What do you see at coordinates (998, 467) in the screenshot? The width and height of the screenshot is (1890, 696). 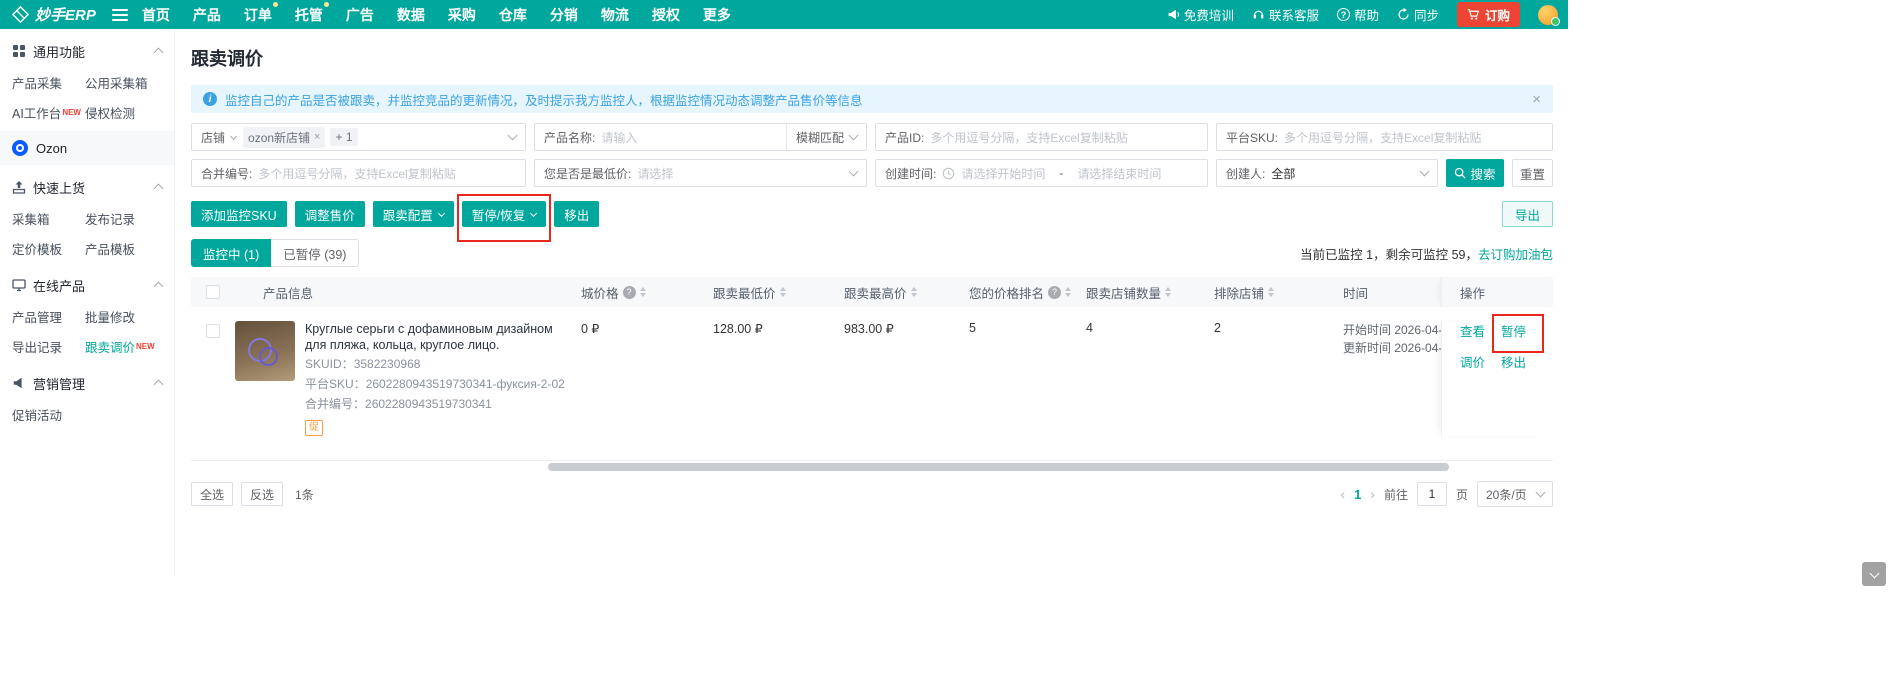 I see `horizontal-scrollbar-thumb` at bounding box center [998, 467].